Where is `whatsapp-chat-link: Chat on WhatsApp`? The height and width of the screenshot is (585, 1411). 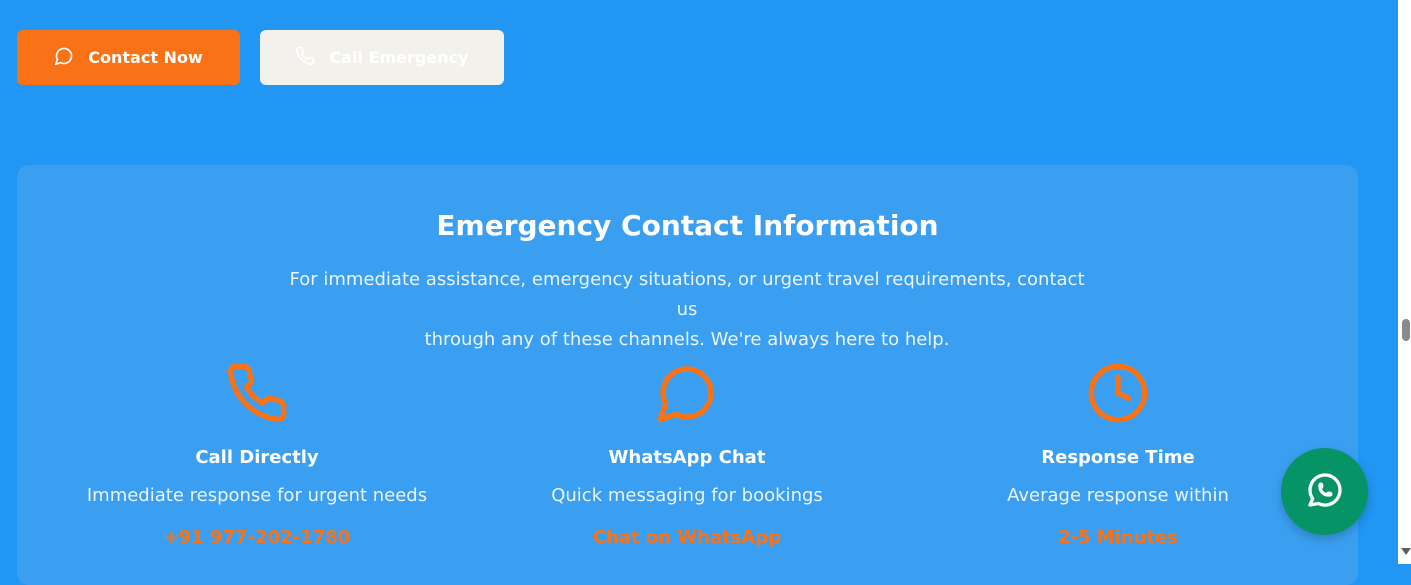
whatsapp-chat-link: Chat on WhatsApp is located at coordinates (687, 537).